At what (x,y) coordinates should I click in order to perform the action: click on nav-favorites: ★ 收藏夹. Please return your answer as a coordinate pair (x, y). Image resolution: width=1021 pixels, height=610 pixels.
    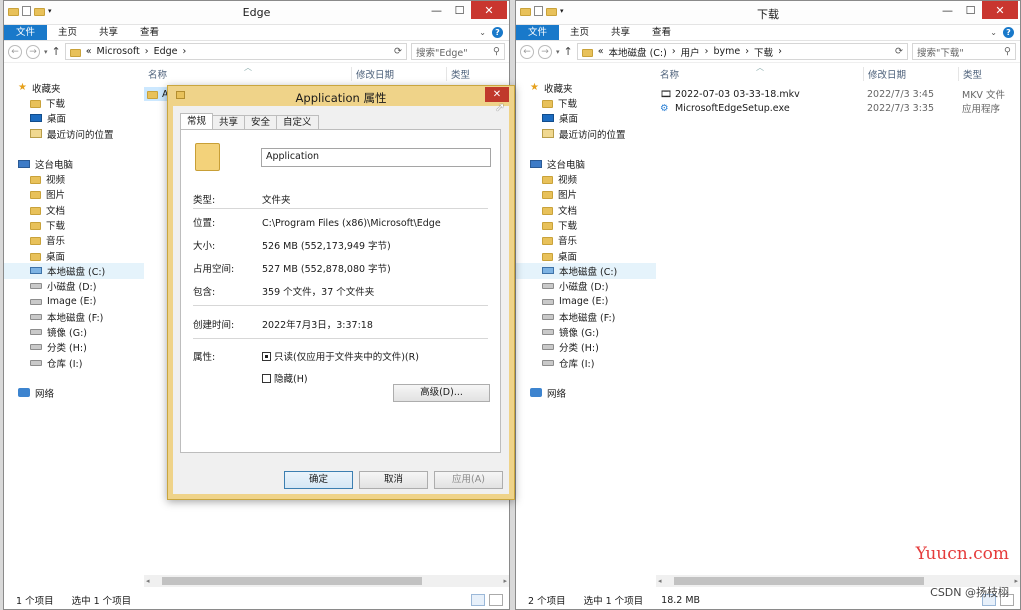
    Looking at the image, I should click on (74, 87).